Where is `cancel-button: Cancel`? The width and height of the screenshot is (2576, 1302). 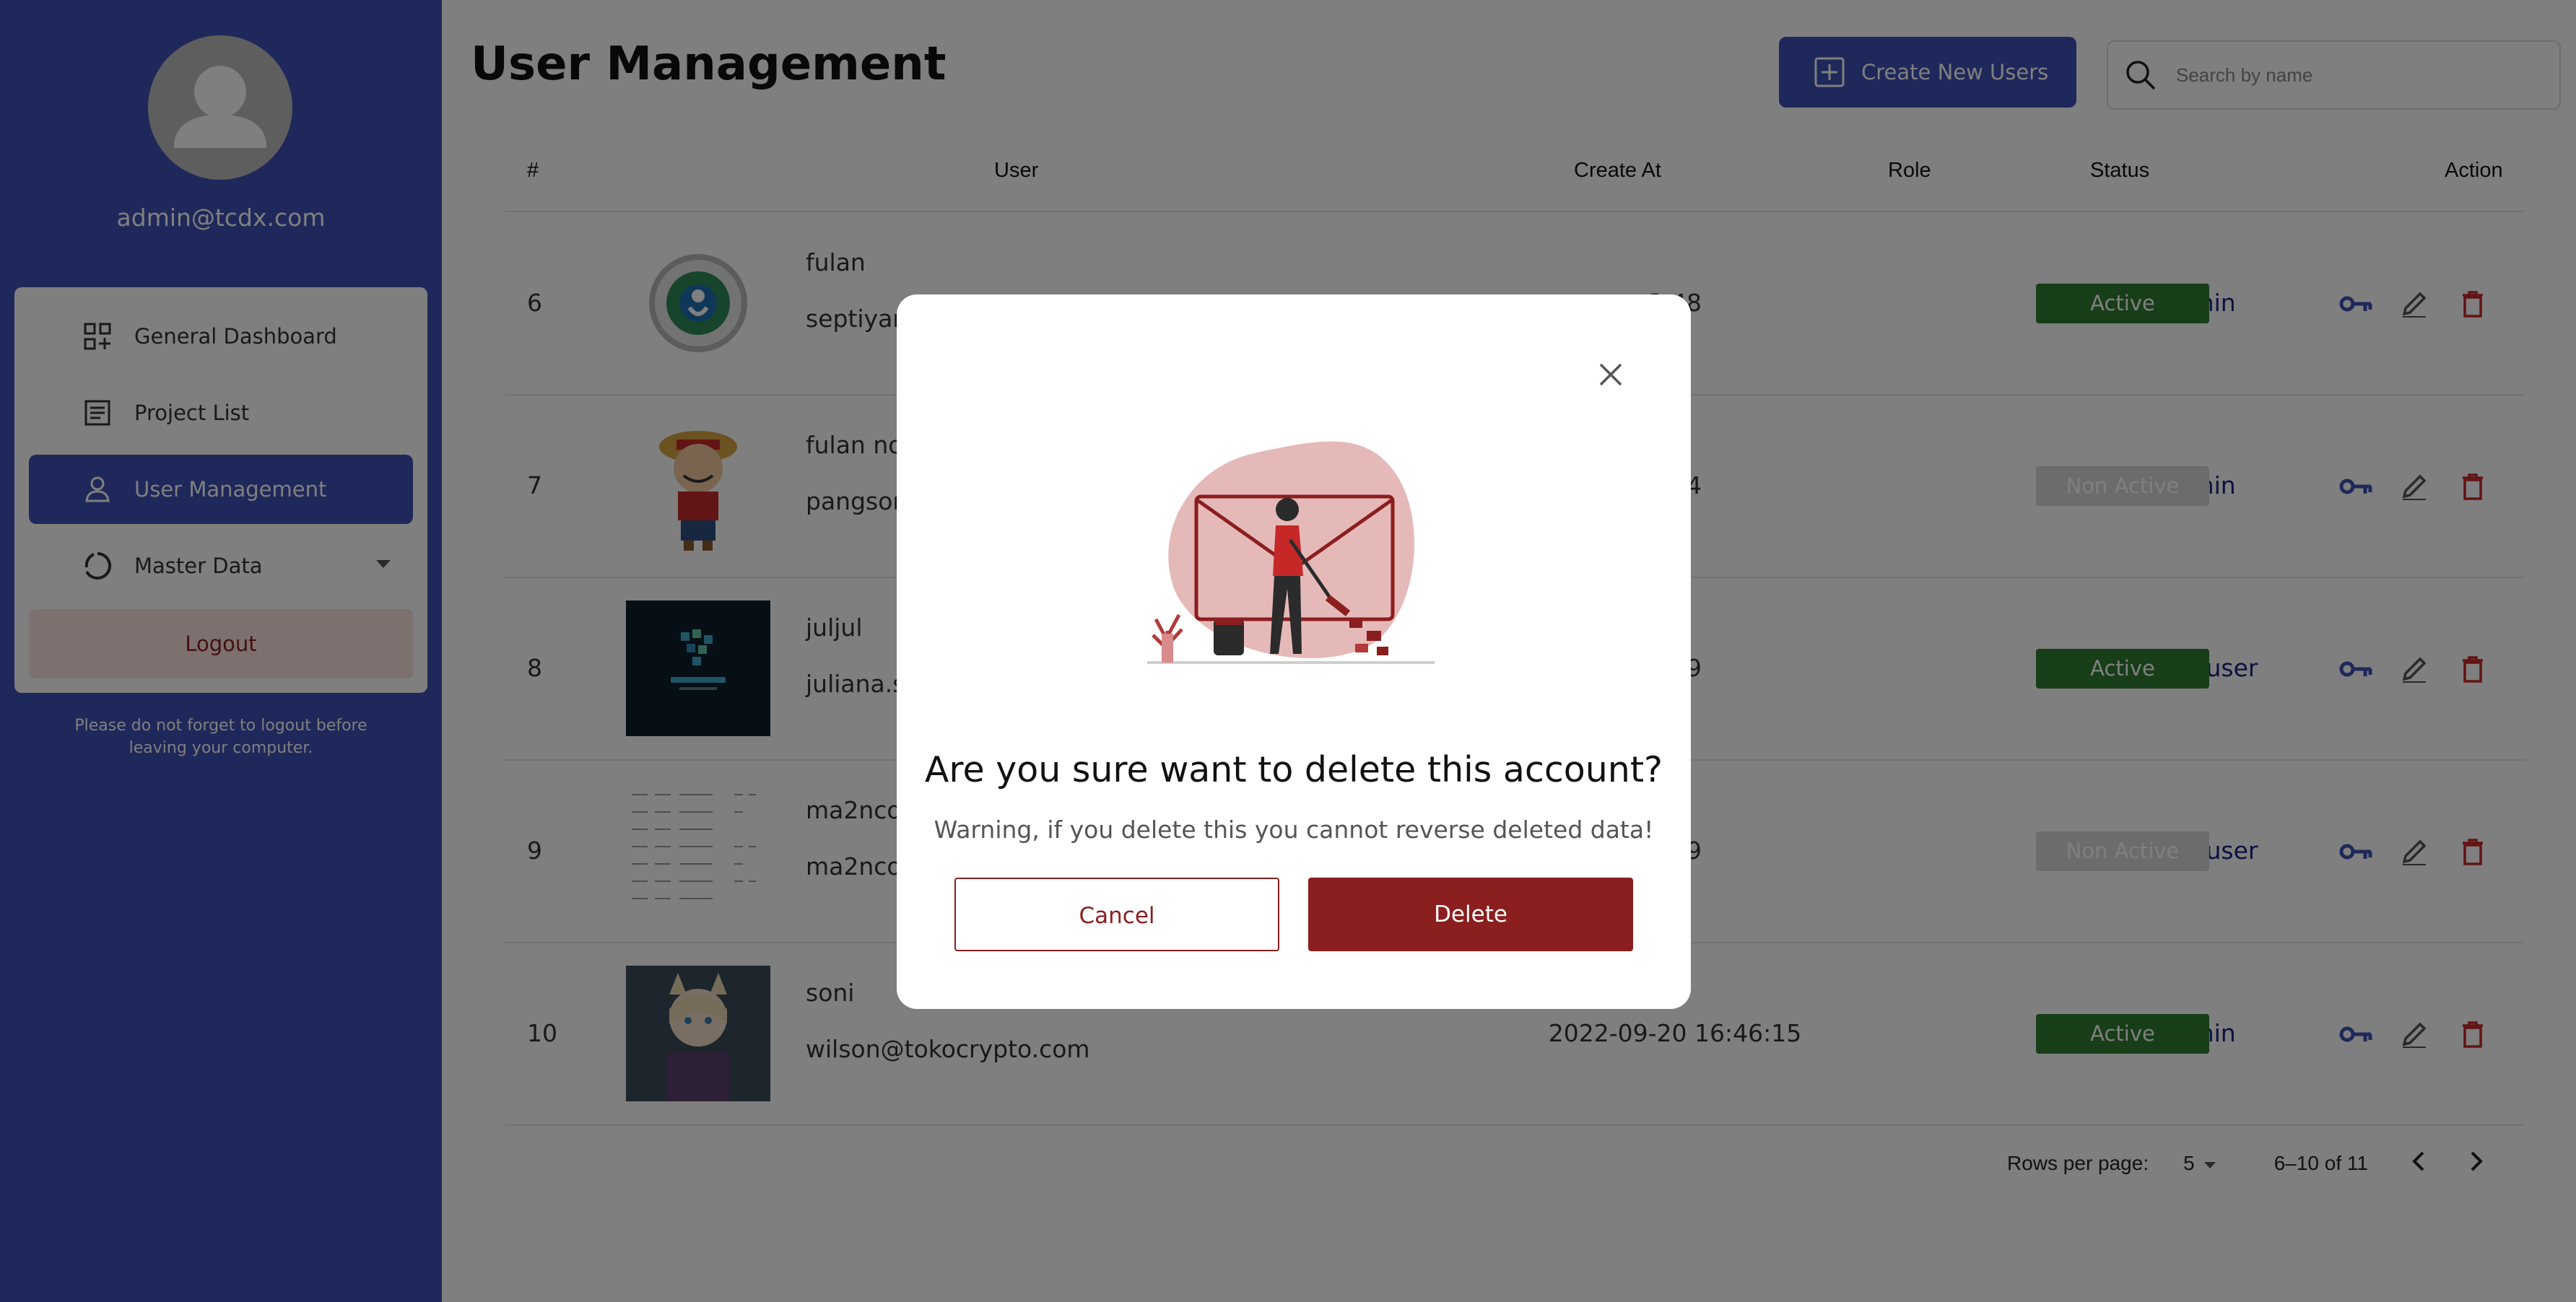
cancel-button: Cancel is located at coordinates (1116, 914).